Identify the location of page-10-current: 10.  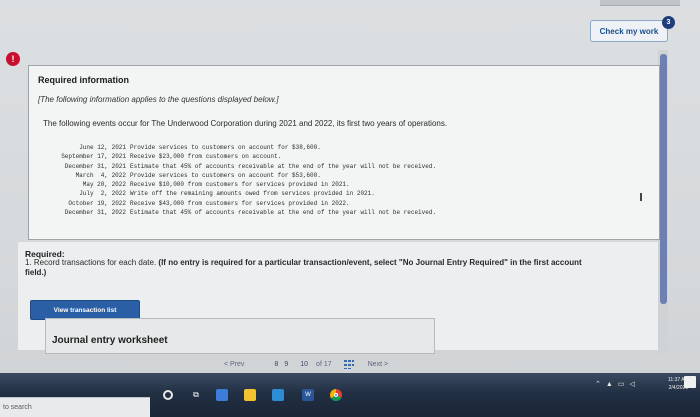
(304, 364).